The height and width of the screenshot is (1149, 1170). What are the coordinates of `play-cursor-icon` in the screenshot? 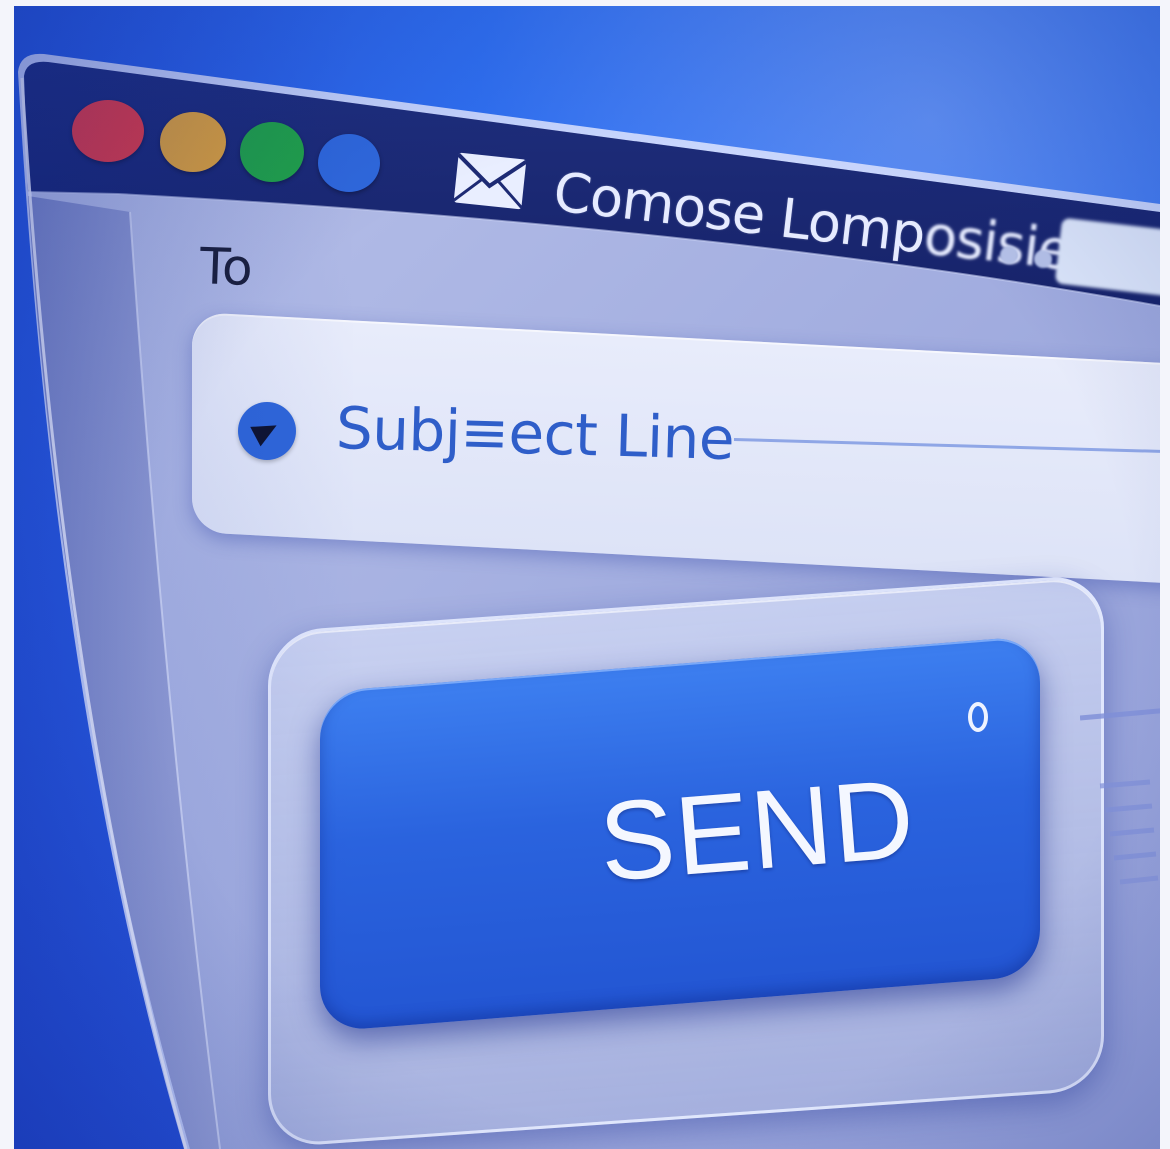 It's located at (267, 431).